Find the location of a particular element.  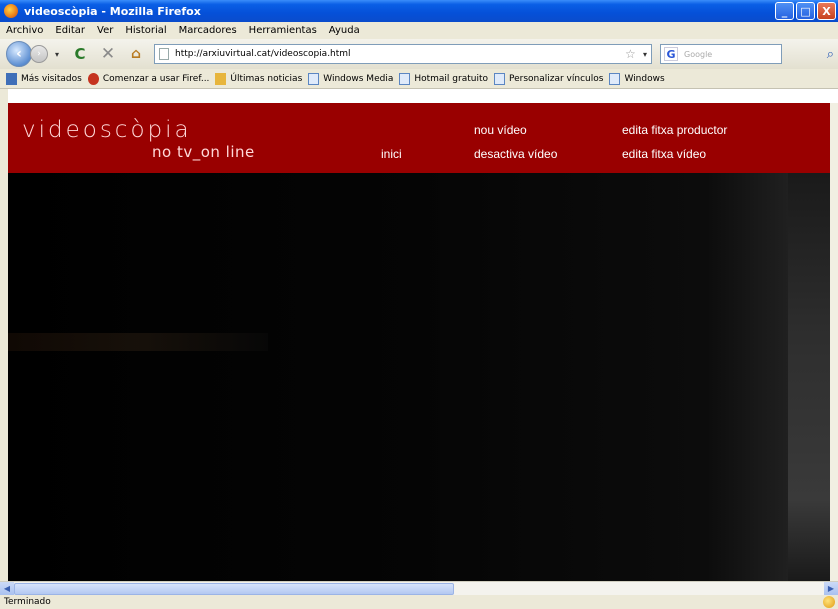

video-frame-edge is located at coordinates (809, 377).